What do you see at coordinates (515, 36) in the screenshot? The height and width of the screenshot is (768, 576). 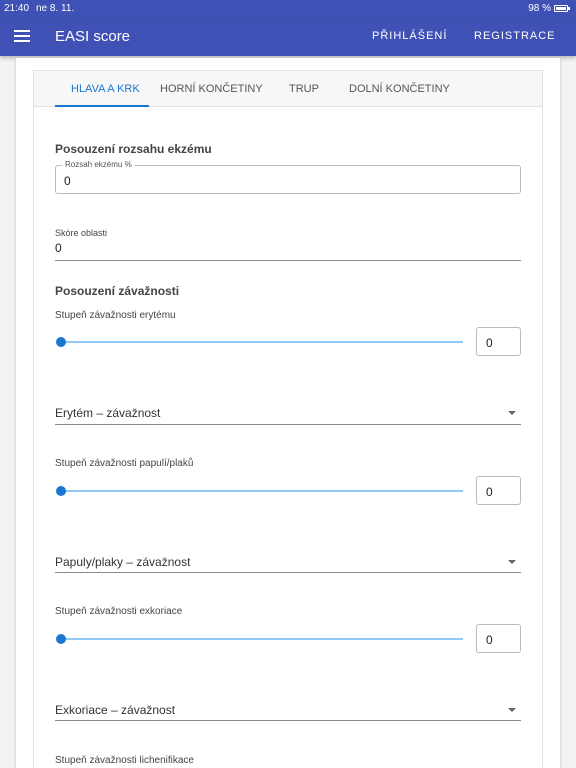 I see `register-button: REGISTRACE` at bounding box center [515, 36].